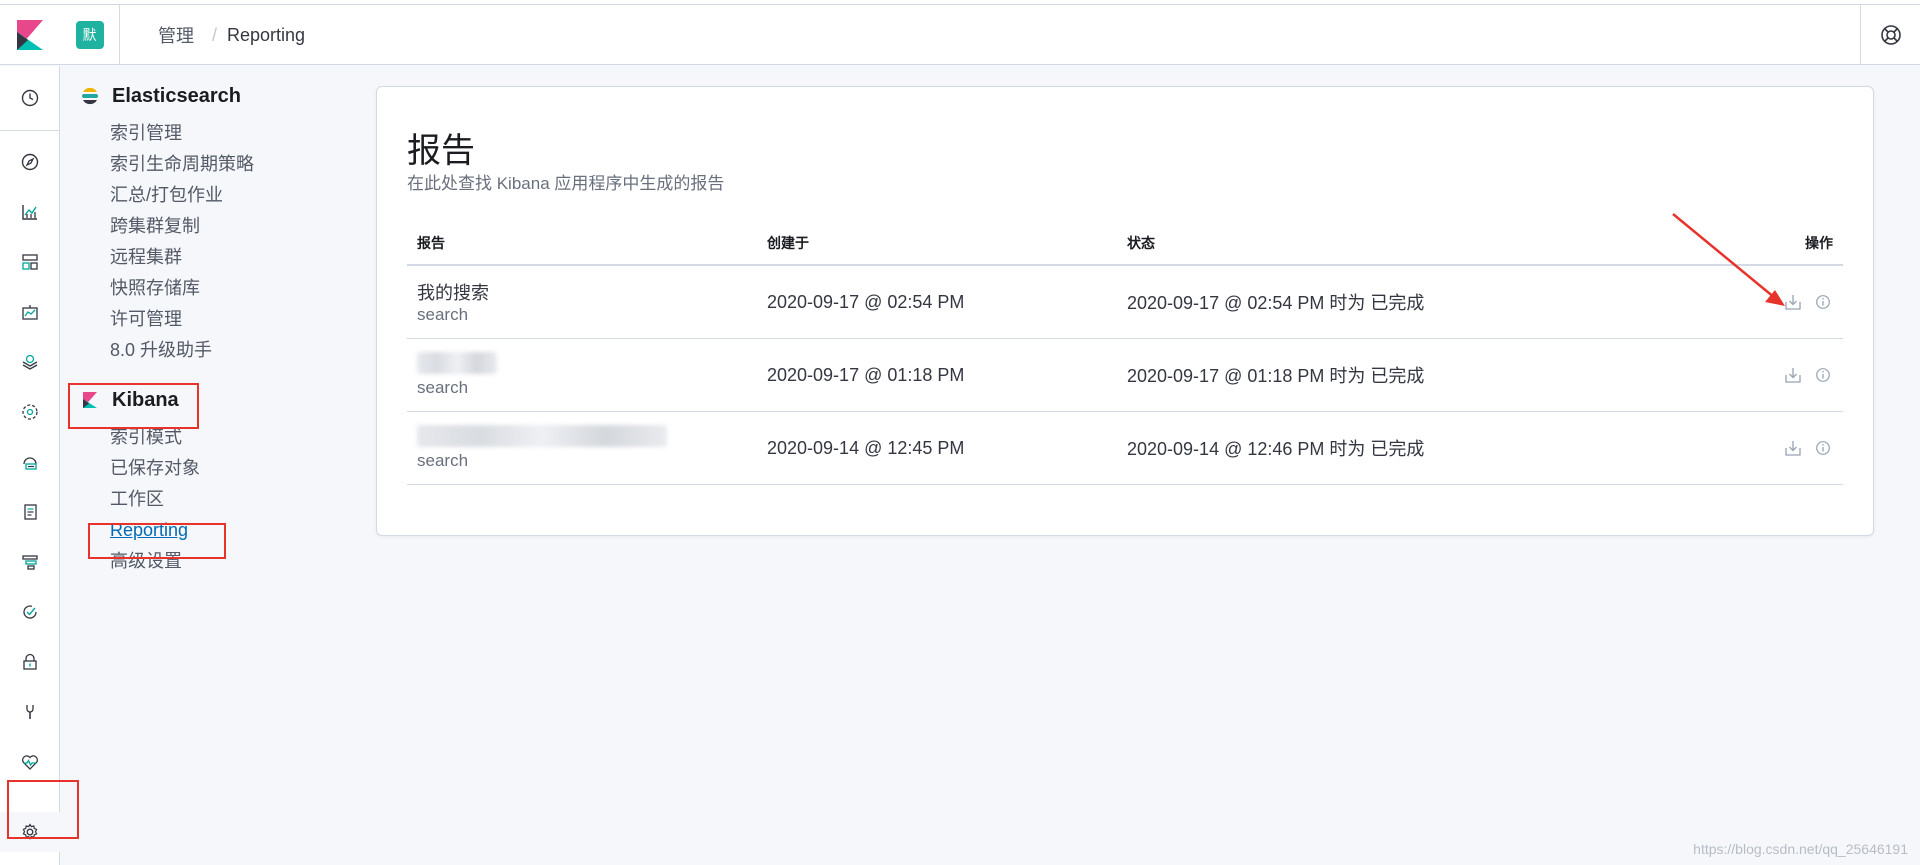 This screenshot has width=1920, height=865. I want to click on report-title: 我的搜索, so click(453, 293).